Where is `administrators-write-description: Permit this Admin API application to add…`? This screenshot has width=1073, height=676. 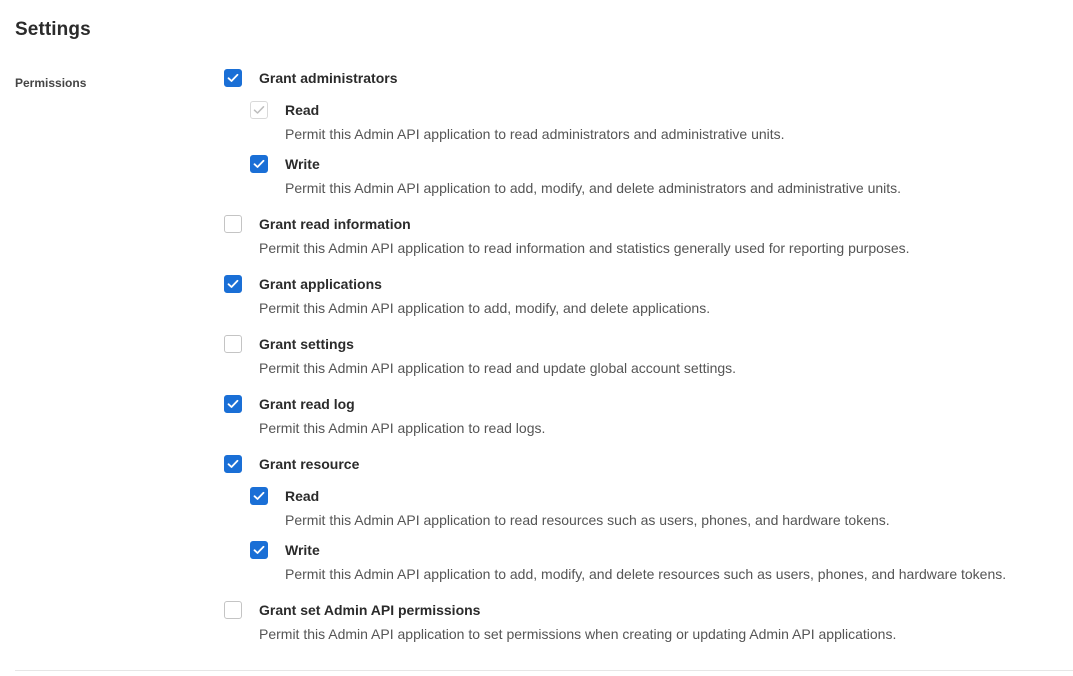 administrators-write-description: Permit this Admin API application to add… is located at coordinates (593, 188).